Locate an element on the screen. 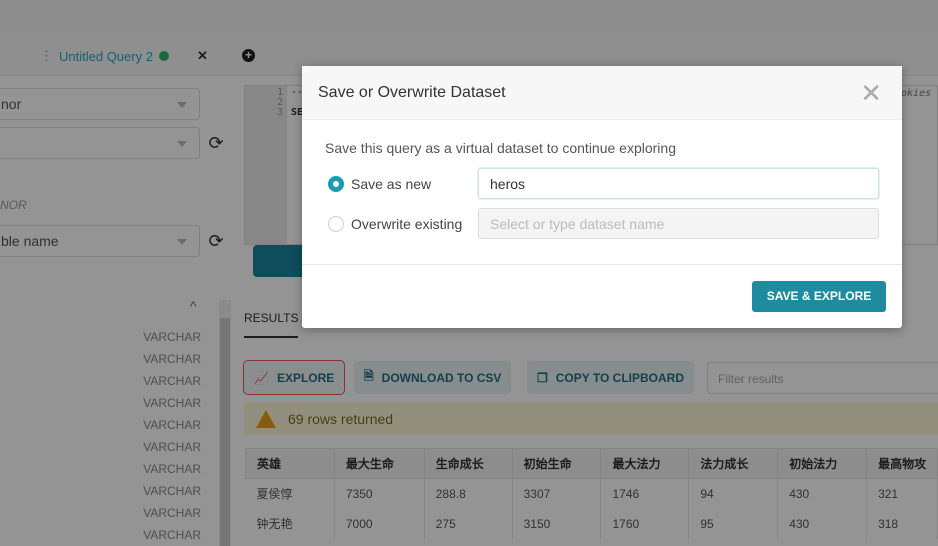 This screenshot has width=938, height=546. radio-checked-icon is located at coordinates (336, 184).